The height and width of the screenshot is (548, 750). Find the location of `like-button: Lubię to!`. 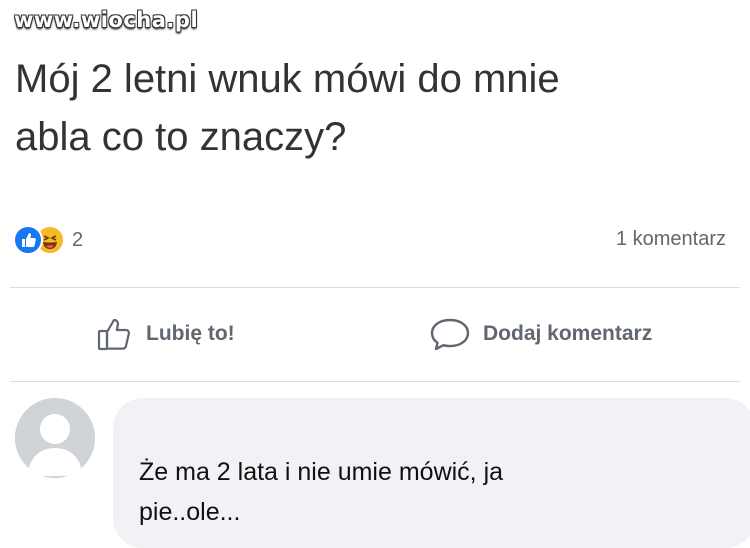

like-button: Lubię to! is located at coordinates (165, 334).